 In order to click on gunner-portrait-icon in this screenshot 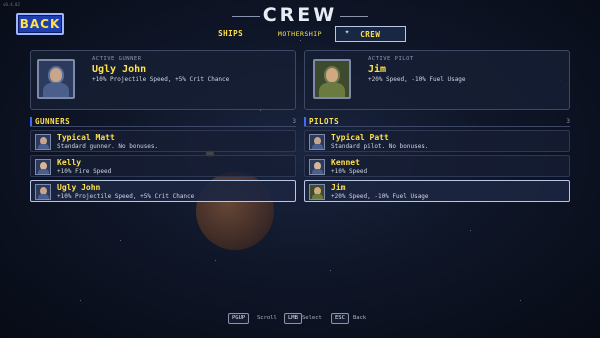, I will do `click(56, 79)`.